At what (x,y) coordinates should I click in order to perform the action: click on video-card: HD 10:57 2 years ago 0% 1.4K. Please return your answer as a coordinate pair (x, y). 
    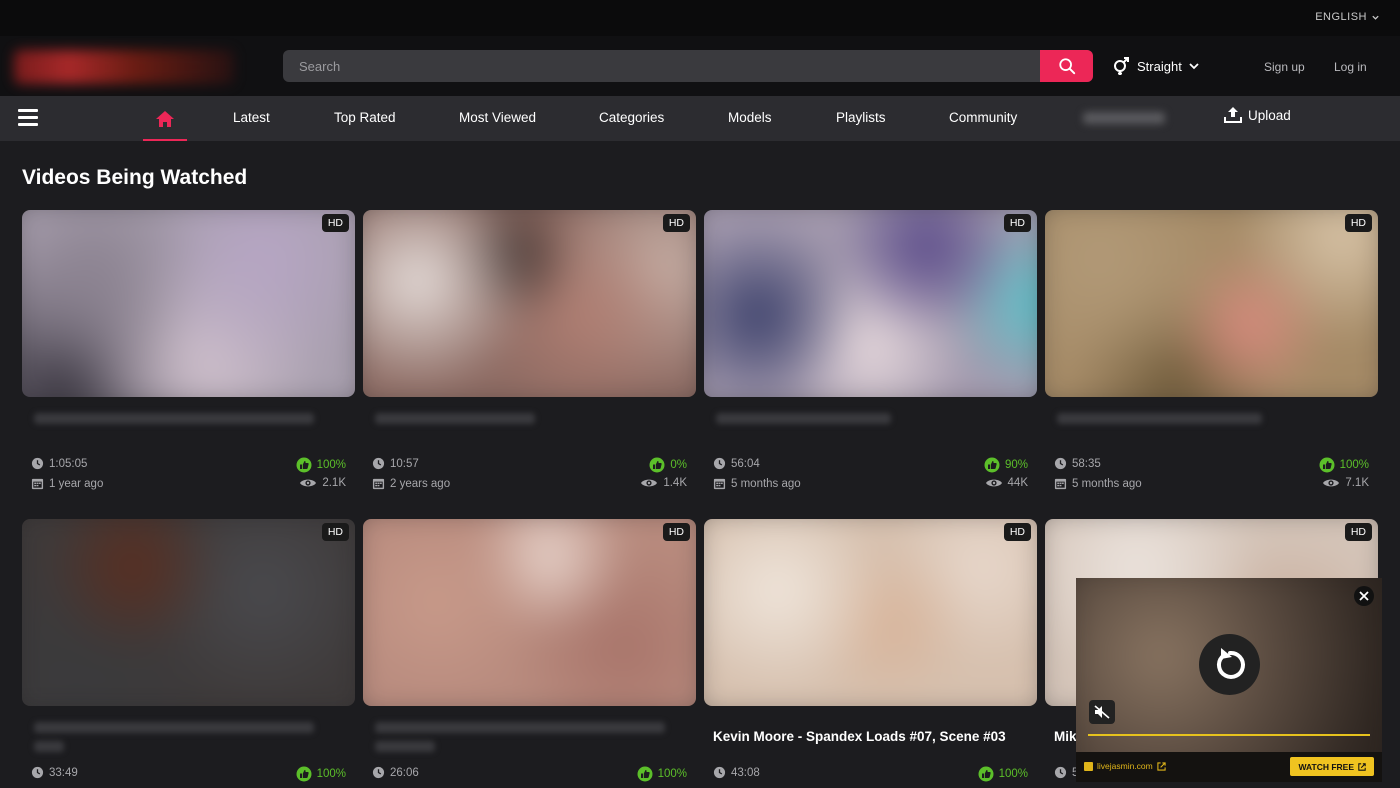
    Looking at the image, I should click on (529, 355).